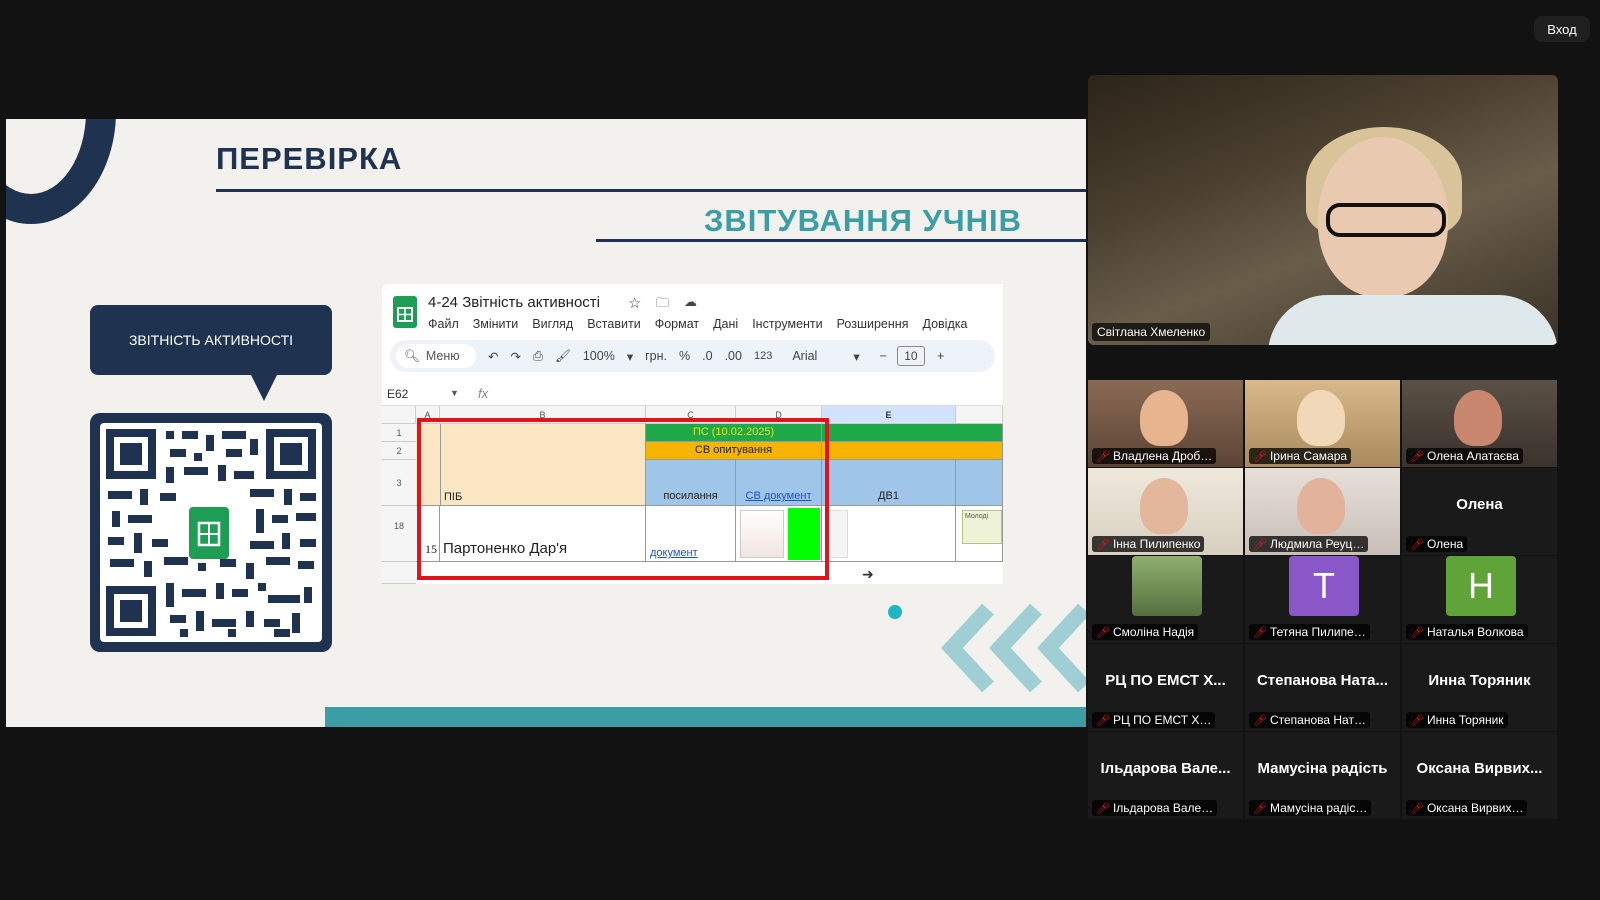 This screenshot has height=900, width=1600. I want to click on participant-tile: 🎤︎ Смоліна Надія, so click(1165, 599).